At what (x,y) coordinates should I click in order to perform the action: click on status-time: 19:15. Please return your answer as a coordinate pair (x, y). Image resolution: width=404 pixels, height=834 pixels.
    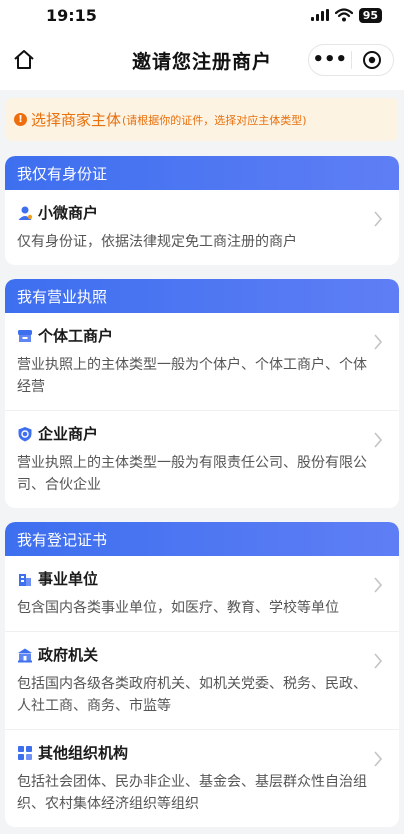
    Looking at the image, I should click on (71, 15).